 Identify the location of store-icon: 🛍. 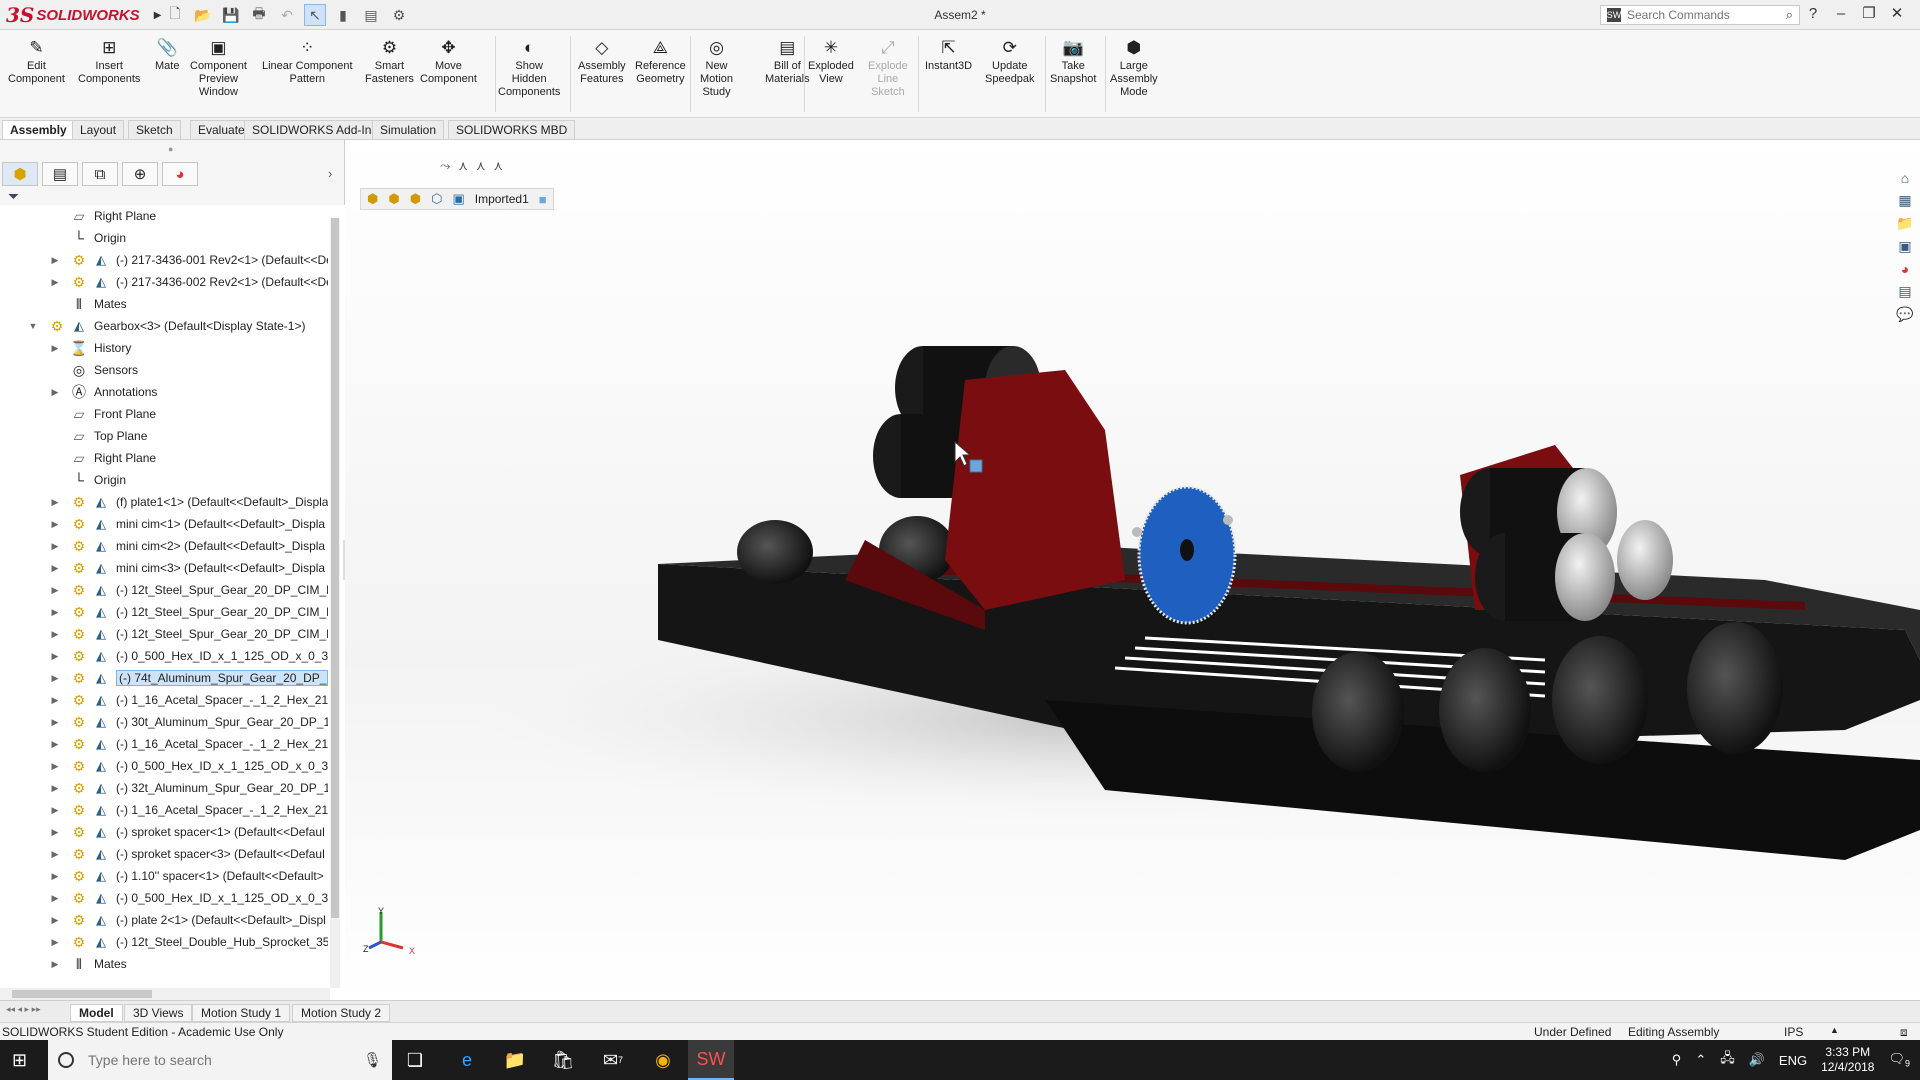
(563, 1060).